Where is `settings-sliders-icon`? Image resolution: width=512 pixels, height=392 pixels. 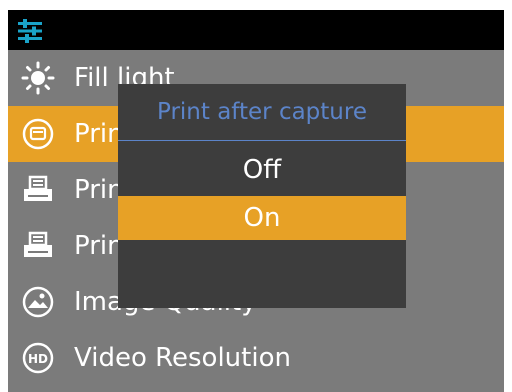
settings-sliders-icon is located at coordinates (30, 33).